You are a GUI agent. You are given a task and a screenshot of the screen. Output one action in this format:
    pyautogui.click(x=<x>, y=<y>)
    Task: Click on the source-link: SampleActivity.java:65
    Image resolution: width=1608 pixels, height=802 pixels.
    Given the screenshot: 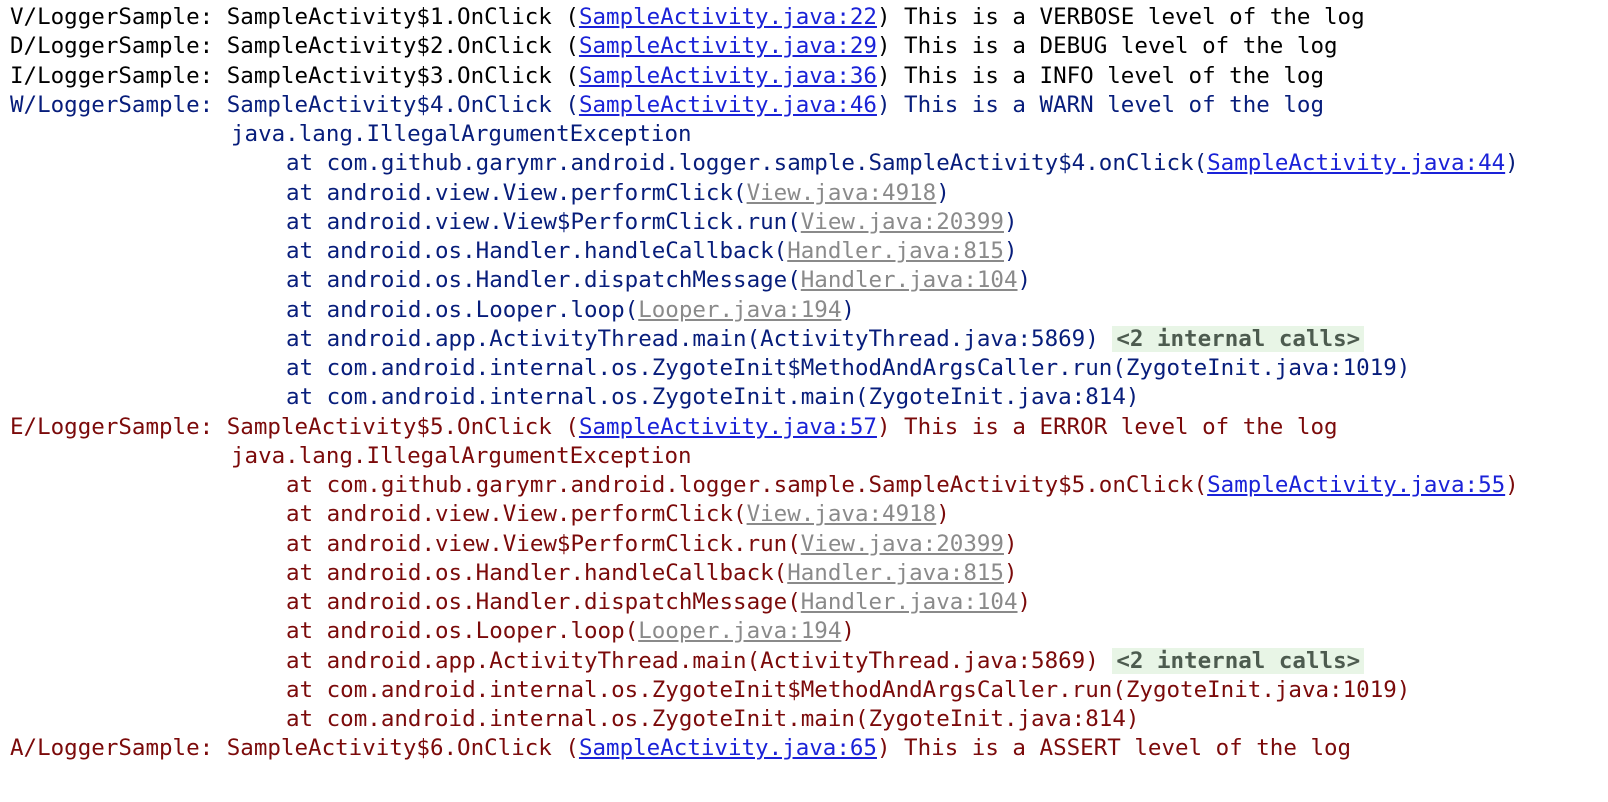 What is the action you would take?
    pyautogui.click(x=728, y=748)
    